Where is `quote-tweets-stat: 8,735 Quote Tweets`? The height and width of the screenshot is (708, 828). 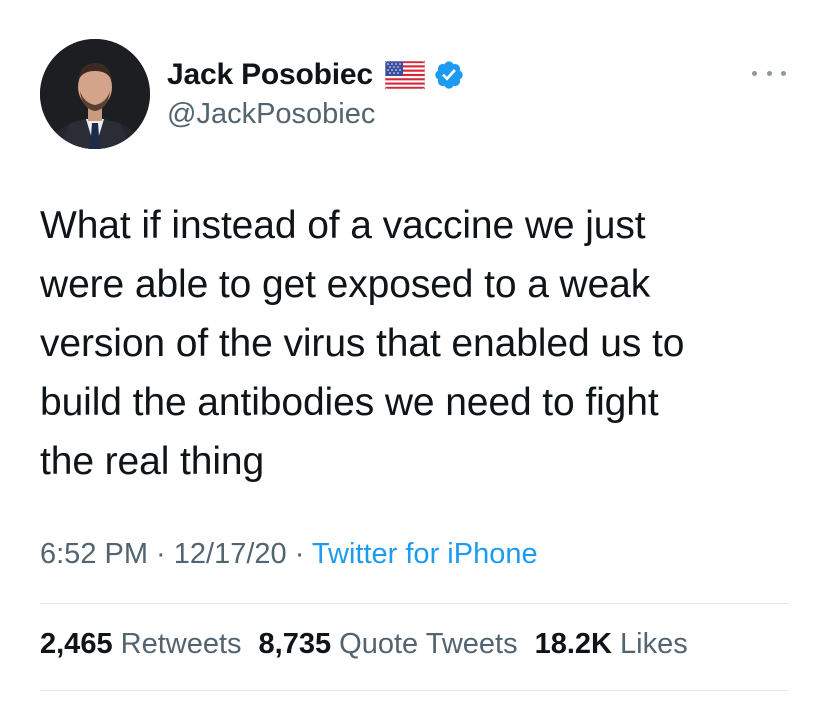
quote-tweets-stat: 8,735 Quote Tweets is located at coordinates (388, 644).